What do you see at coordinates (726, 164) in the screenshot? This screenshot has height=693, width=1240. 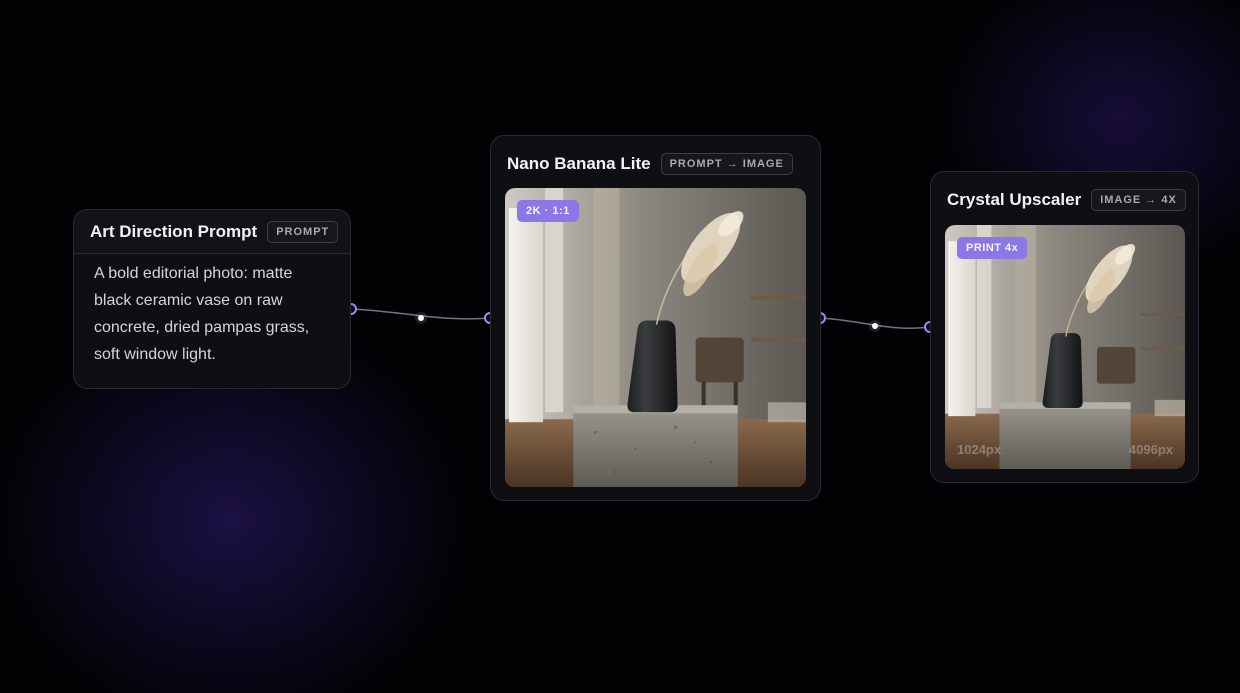 I see `node-type-badge: PROMPT → IMAGE` at bounding box center [726, 164].